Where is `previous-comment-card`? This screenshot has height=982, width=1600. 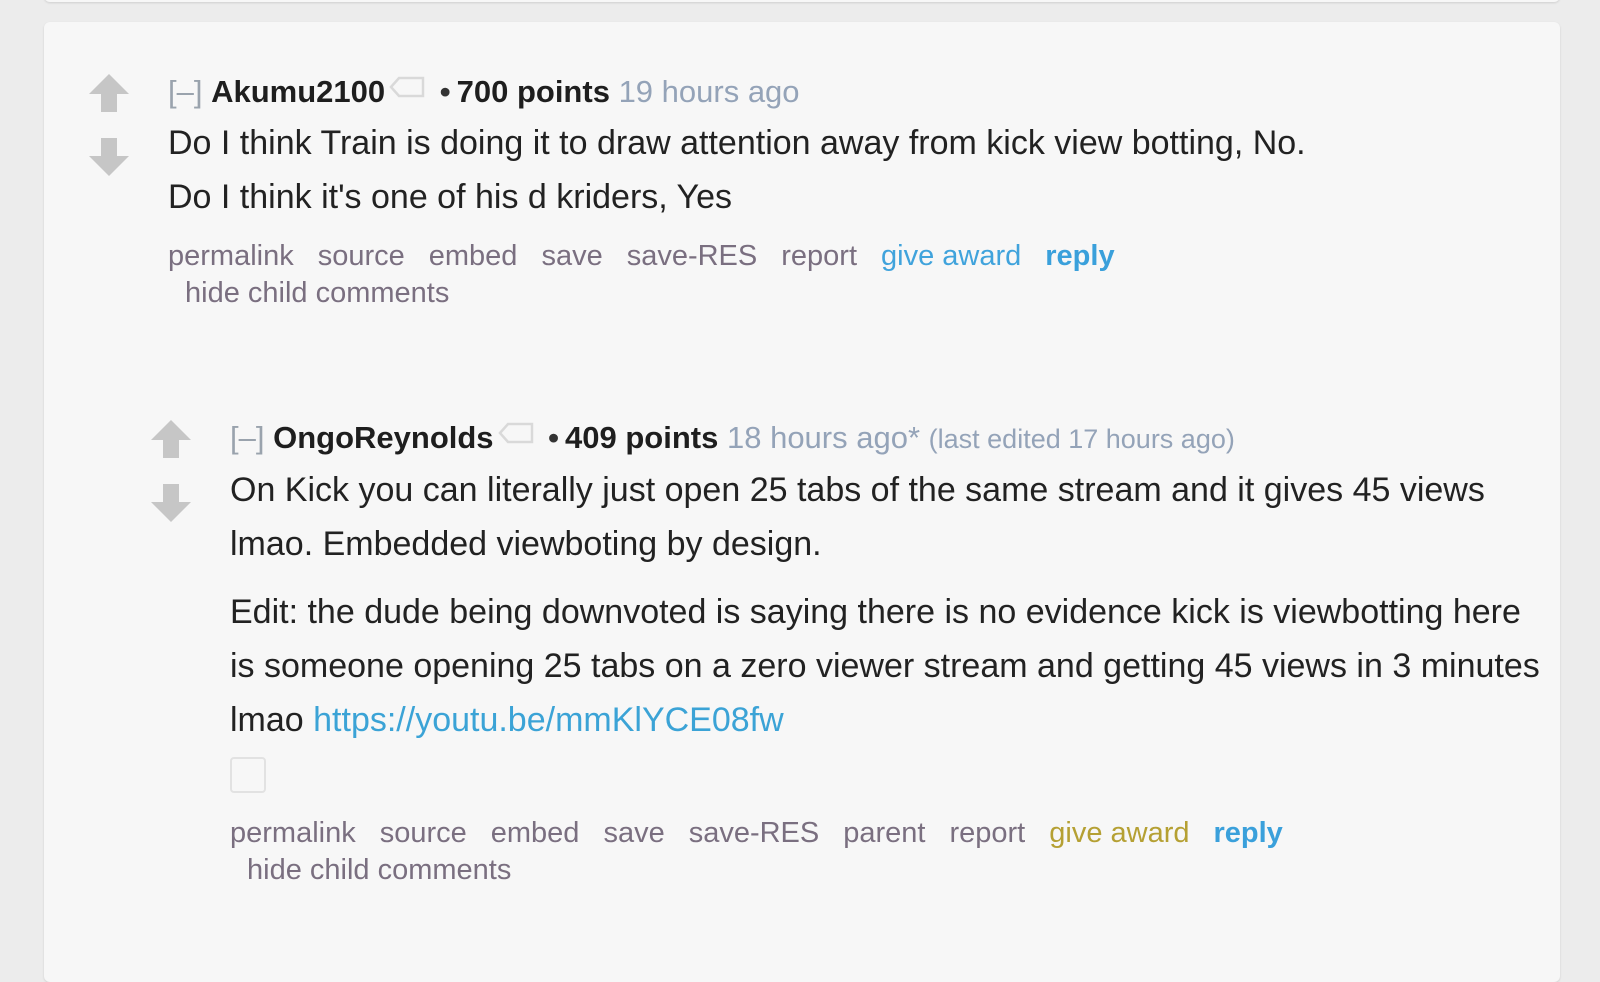
previous-comment-card is located at coordinates (802, 1).